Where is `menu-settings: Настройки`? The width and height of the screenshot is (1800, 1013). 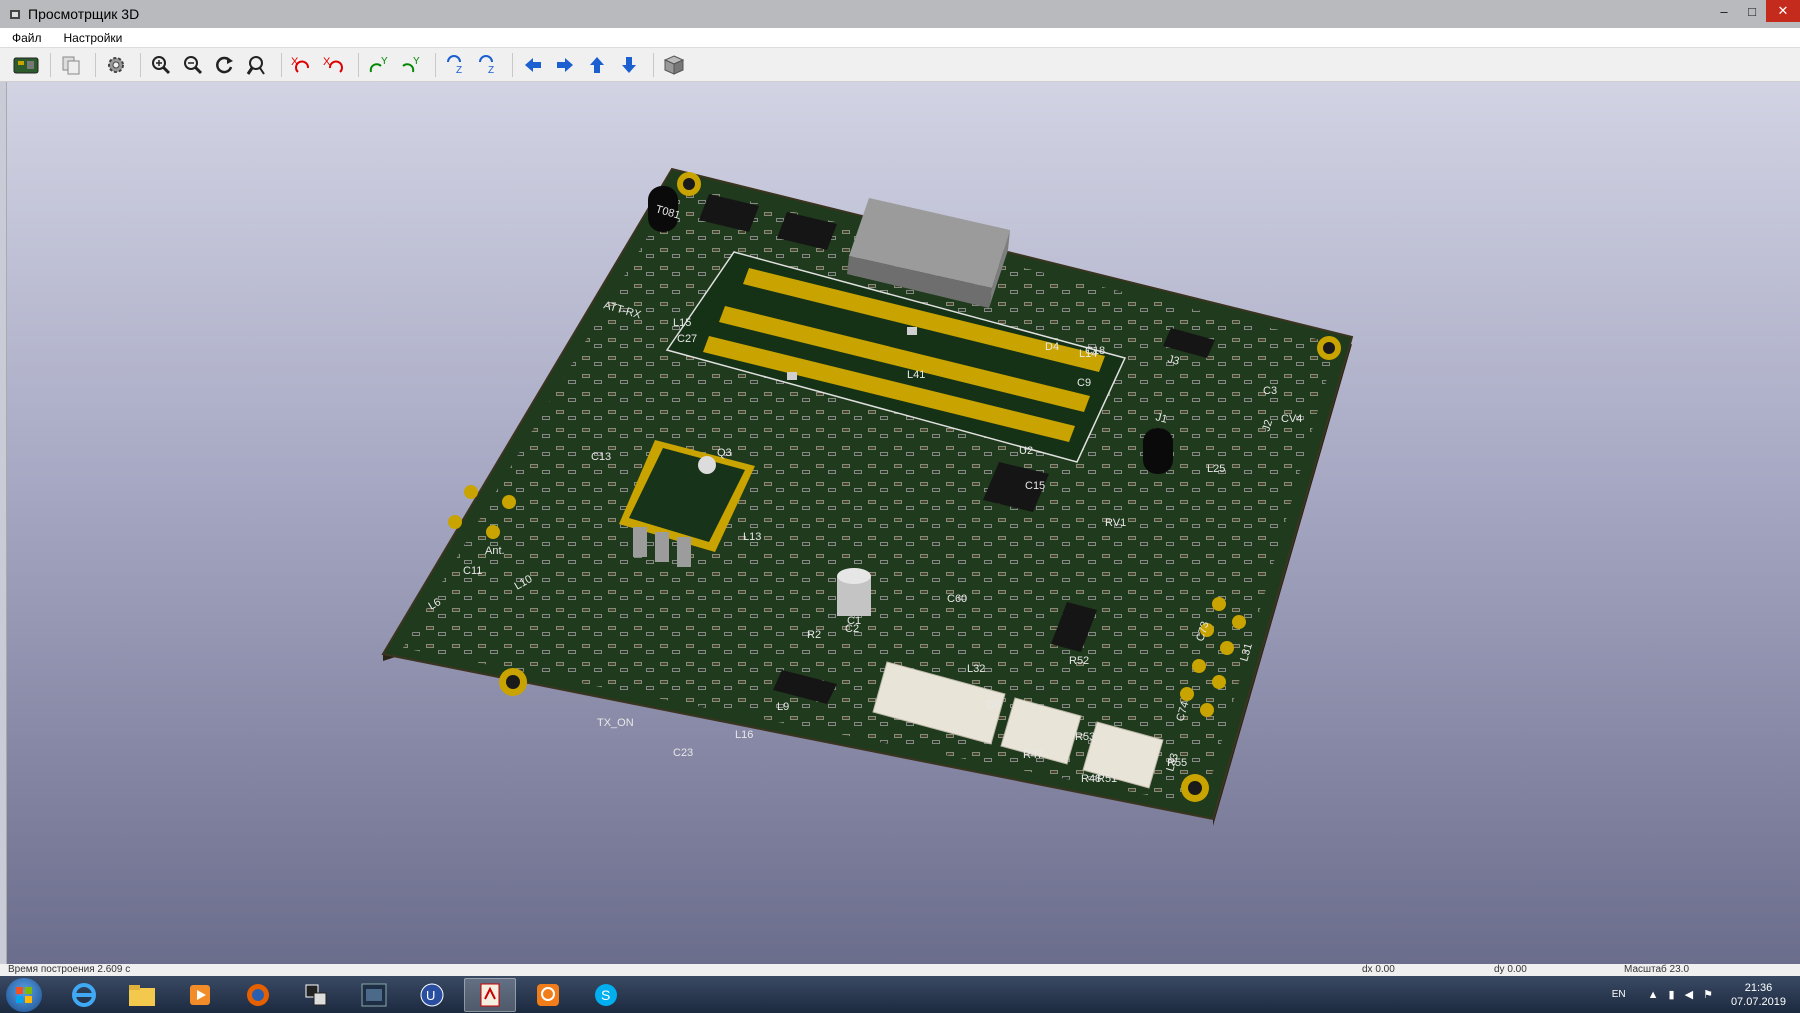 menu-settings: Настройки is located at coordinates (93, 38).